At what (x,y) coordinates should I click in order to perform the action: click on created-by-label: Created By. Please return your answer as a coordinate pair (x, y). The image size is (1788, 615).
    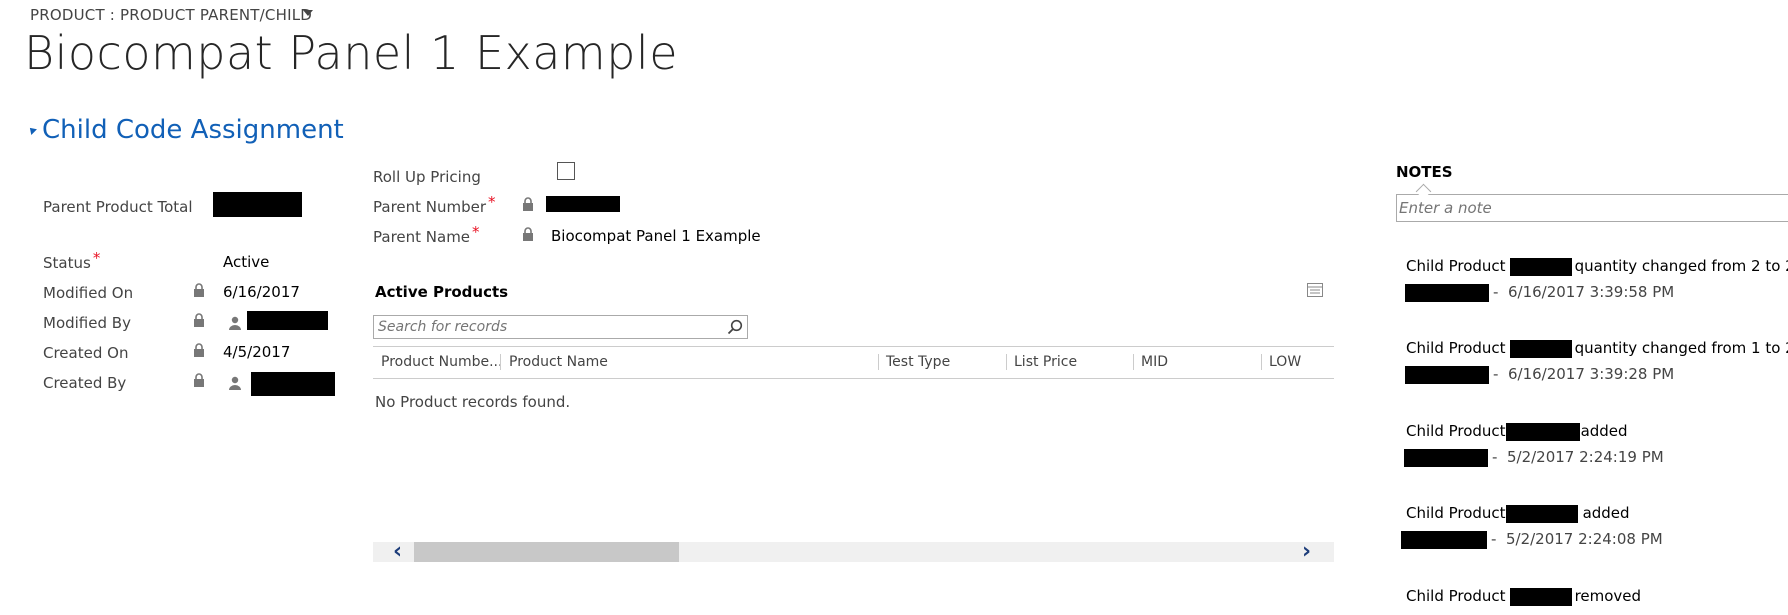
    Looking at the image, I should click on (85, 383).